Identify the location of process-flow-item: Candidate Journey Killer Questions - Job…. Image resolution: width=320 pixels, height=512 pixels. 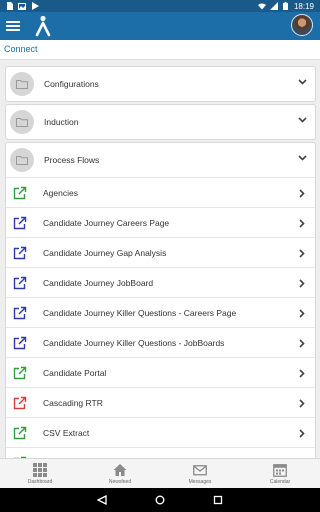
(160, 342).